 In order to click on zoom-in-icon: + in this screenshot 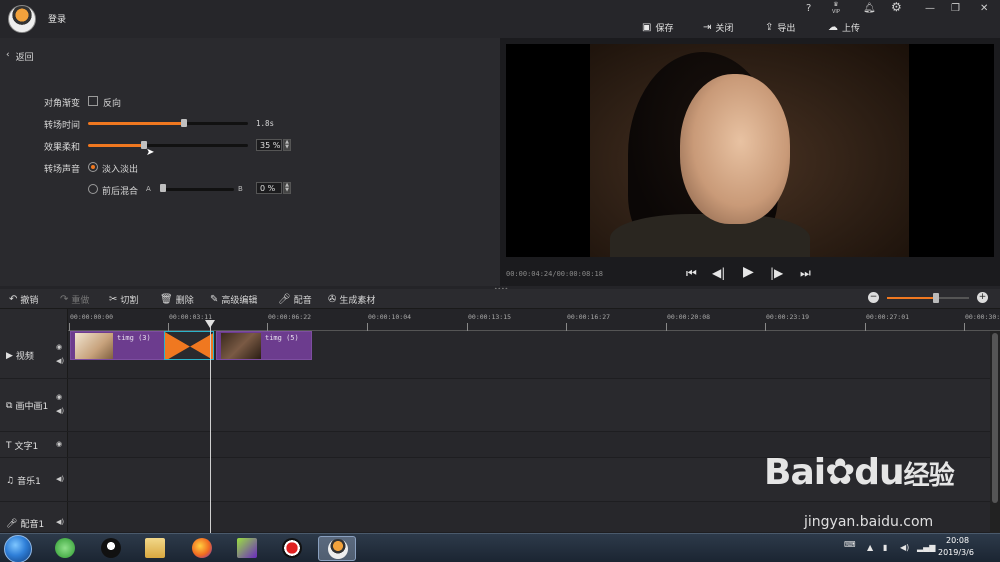, I will do `click(982, 297)`.